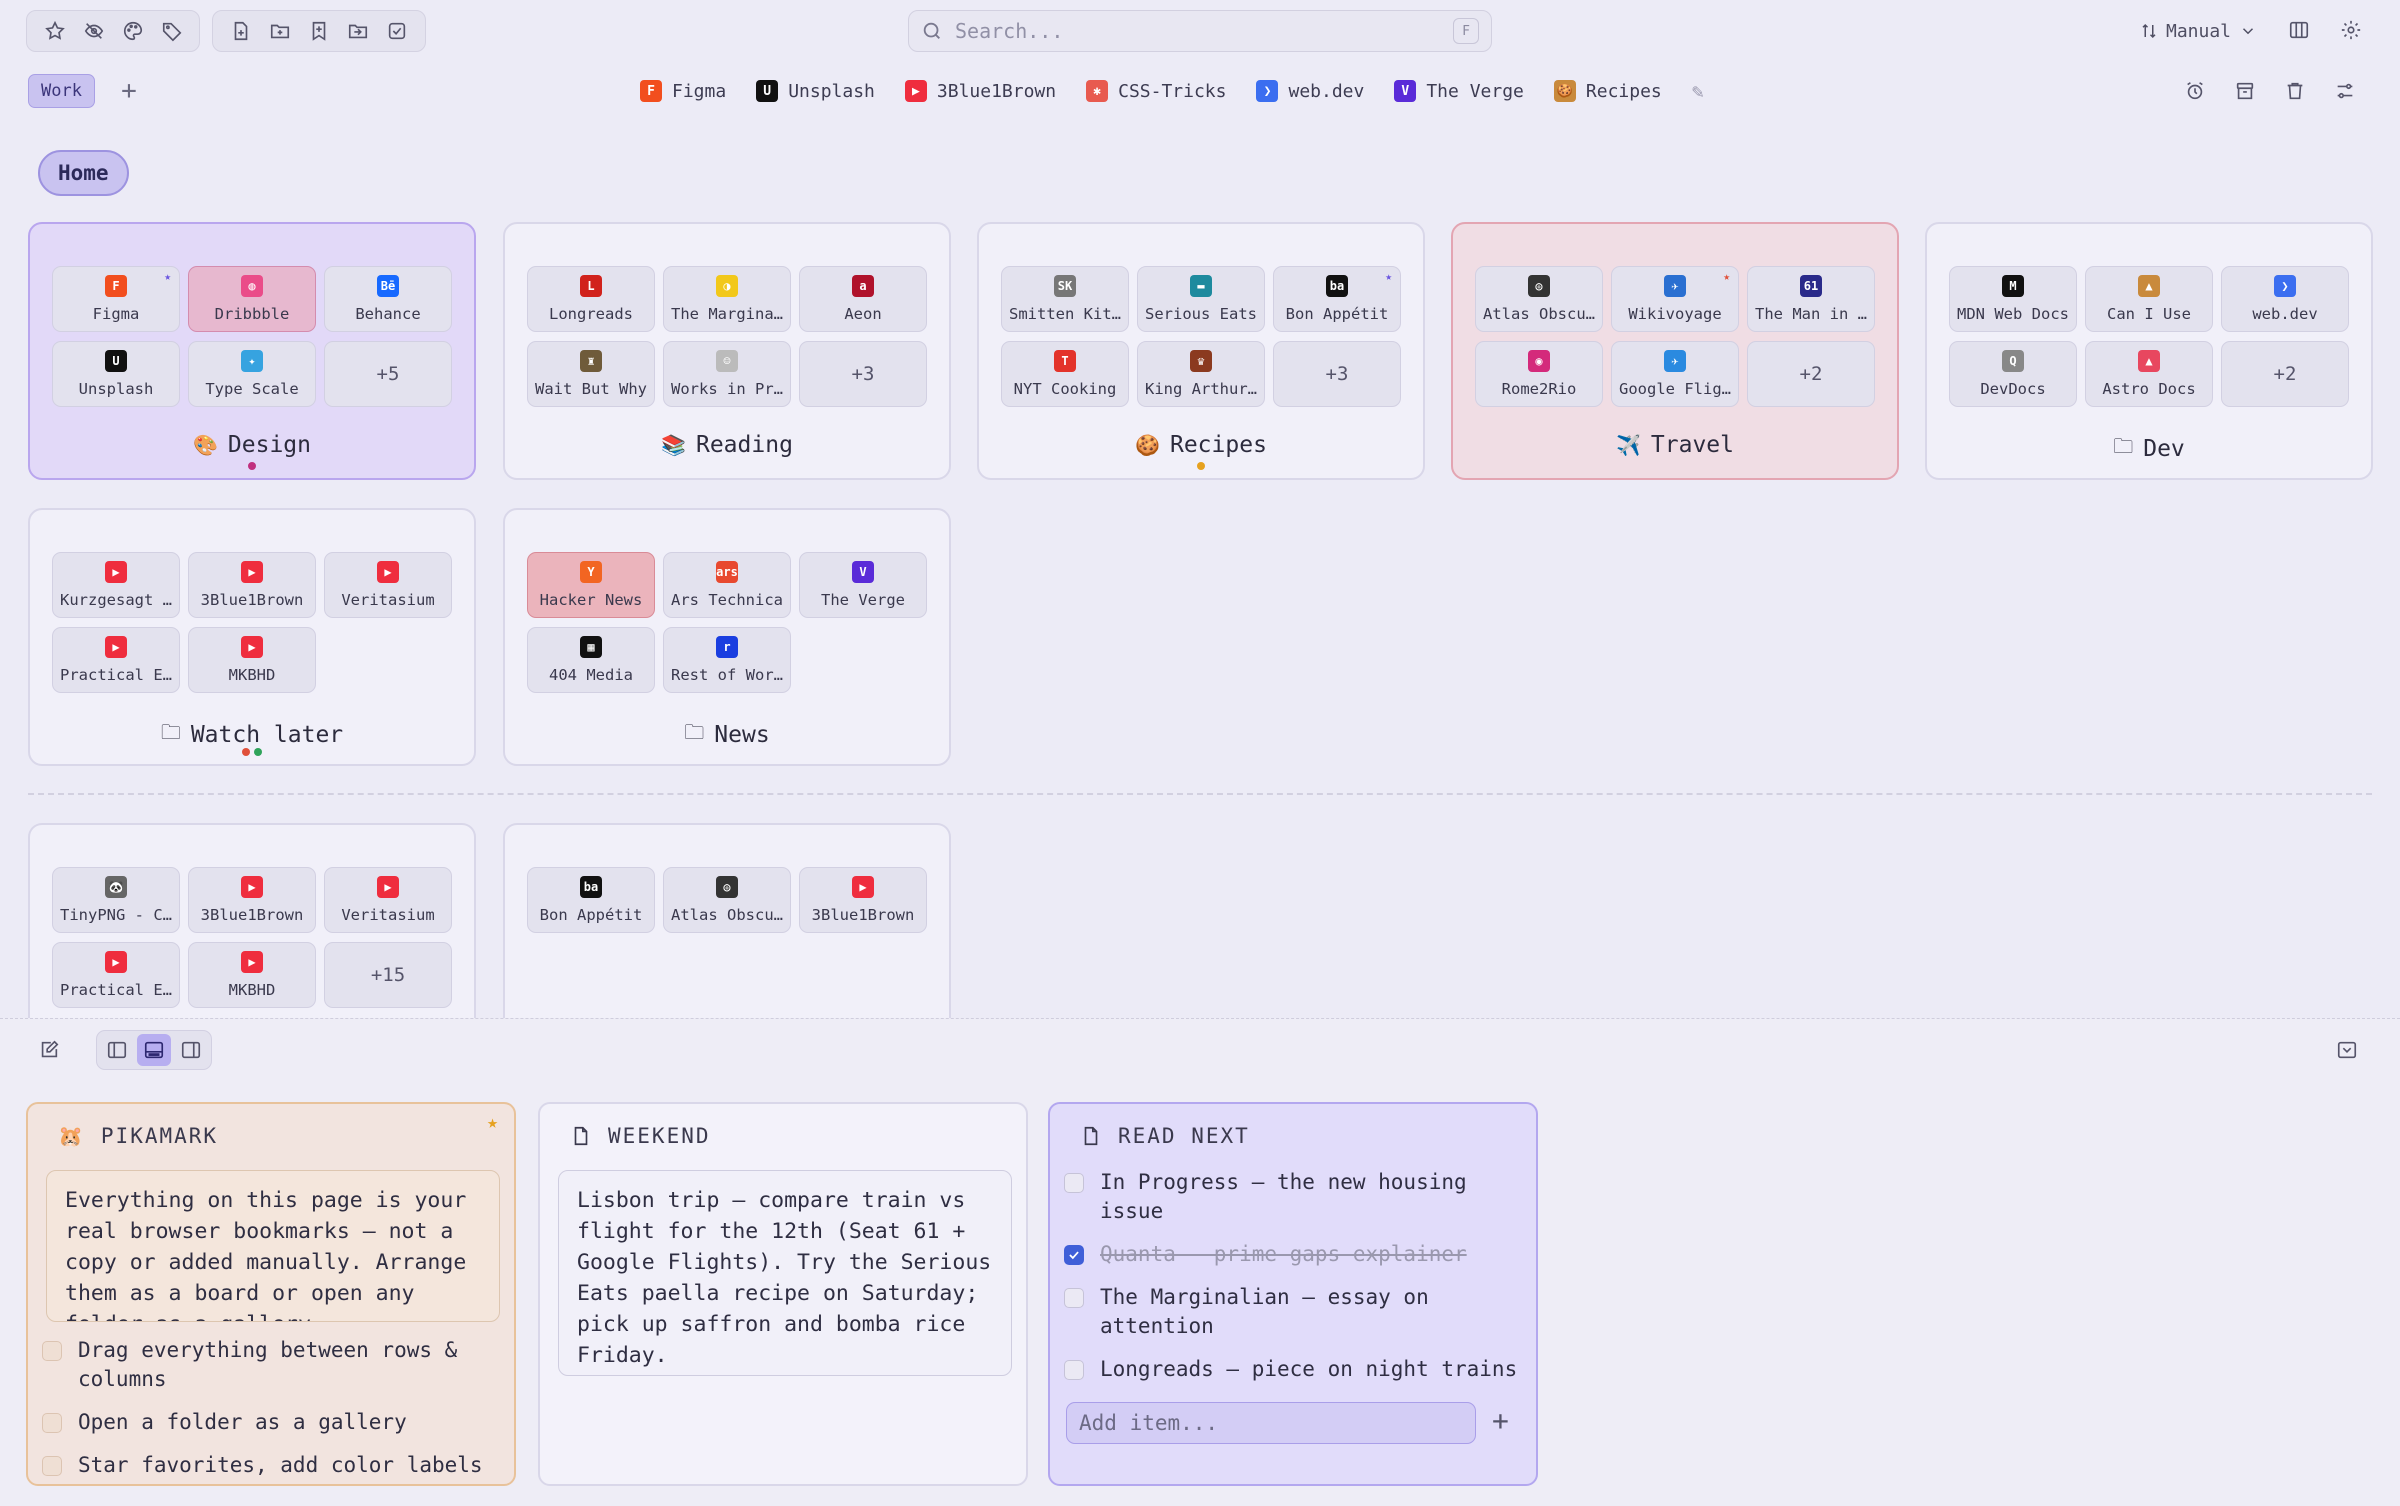  What do you see at coordinates (1065, 374) in the screenshot?
I see `bookmark-tile: T NYT Cooking` at bounding box center [1065, 374].